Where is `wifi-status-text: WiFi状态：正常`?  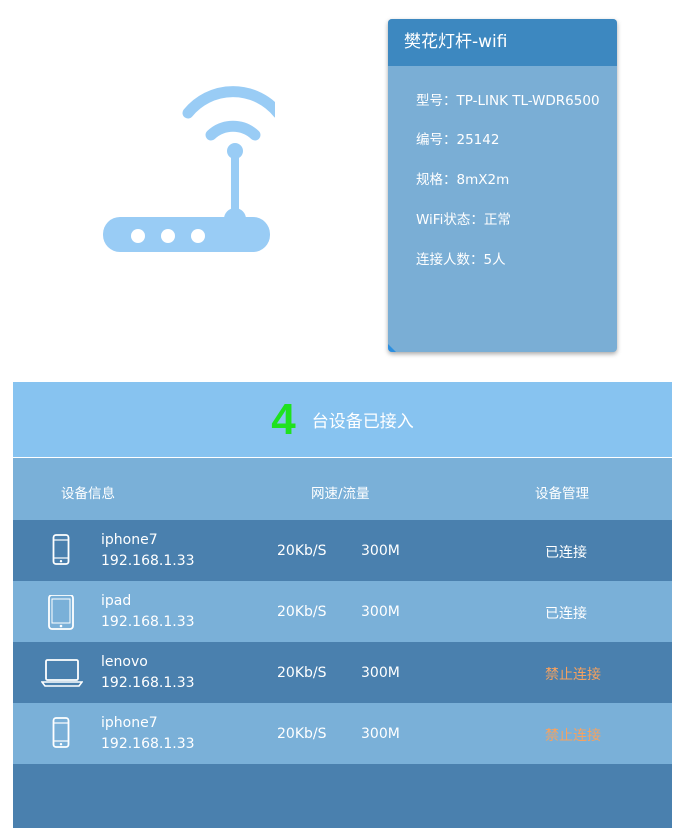 wifi-status-text: WiFi状态：正常 is located at coordinates (463, 220).